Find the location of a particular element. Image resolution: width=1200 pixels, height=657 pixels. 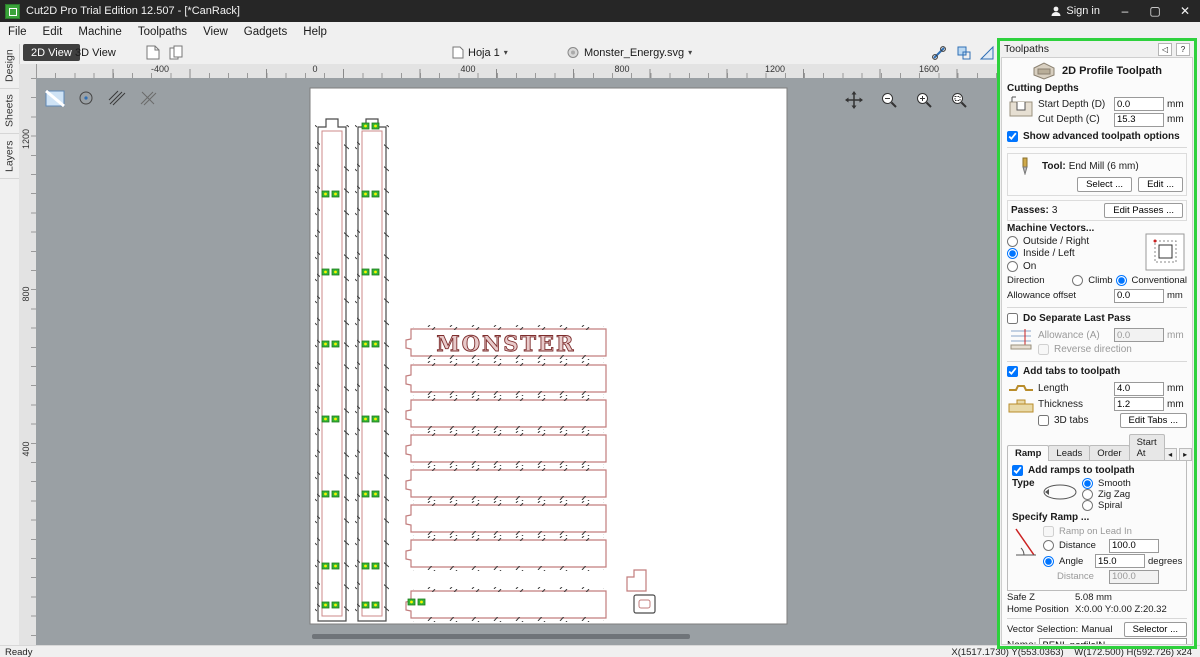

tab-ramp: Ramp is located at coordinates (1028, 452).